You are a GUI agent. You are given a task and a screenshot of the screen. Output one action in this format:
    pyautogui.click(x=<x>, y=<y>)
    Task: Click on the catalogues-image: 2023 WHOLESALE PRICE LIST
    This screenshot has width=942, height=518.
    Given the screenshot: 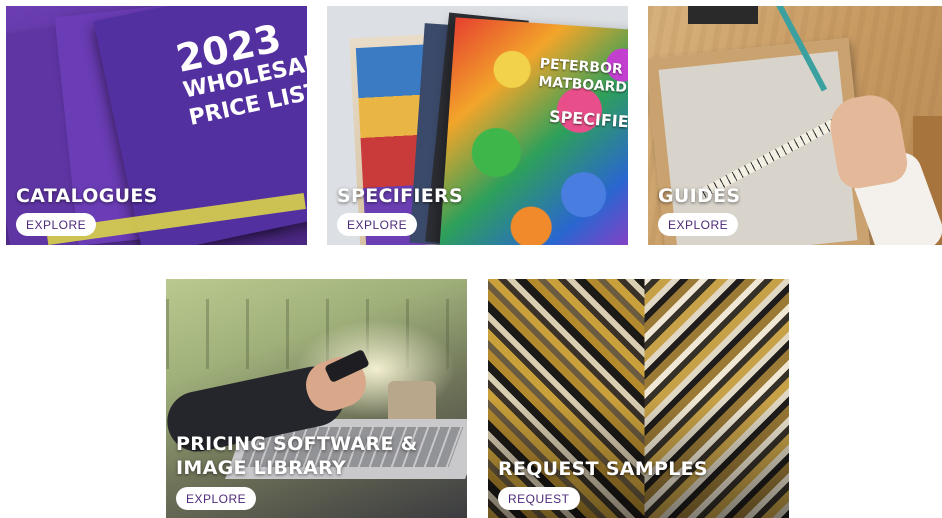 What is the action you would take?
    pyautogui.click(x=156, y=125)
    